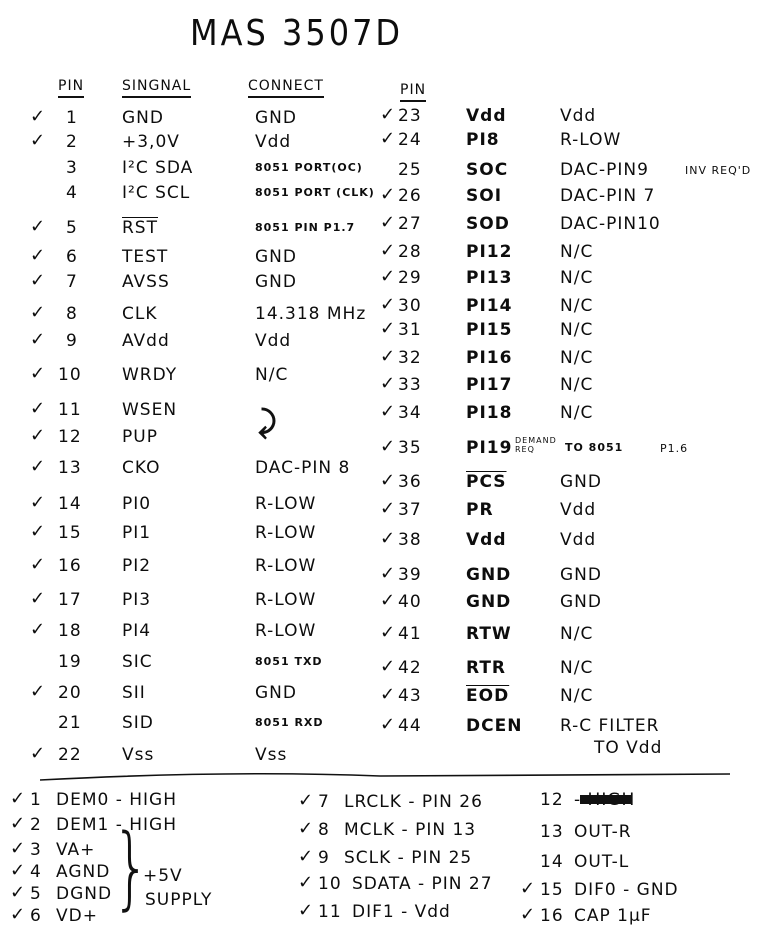 The height and width of the screenshot is (940, 772). I want to click on pin-signal: PI16, so click(489, 358).